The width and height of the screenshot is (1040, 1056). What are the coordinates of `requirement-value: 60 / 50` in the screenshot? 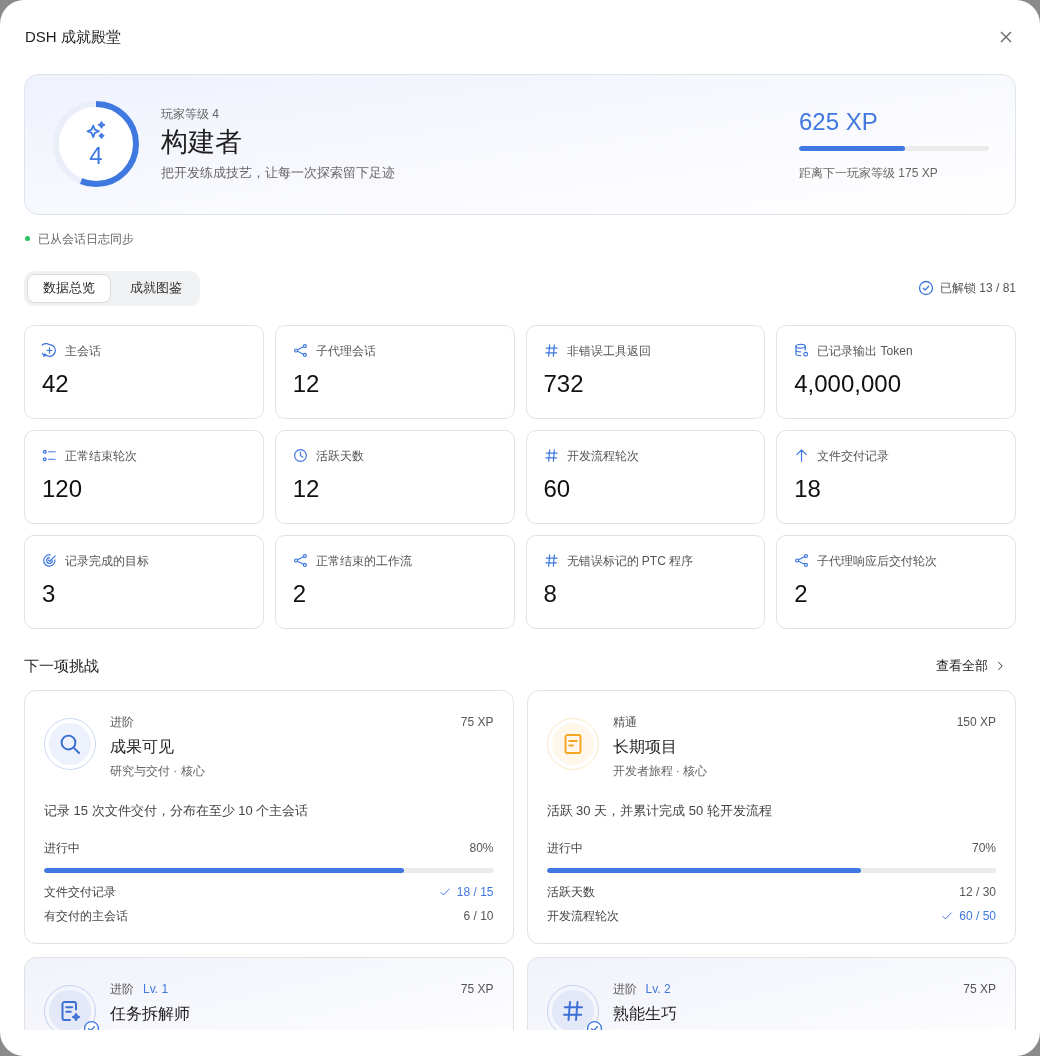 It's located at (977, 916).